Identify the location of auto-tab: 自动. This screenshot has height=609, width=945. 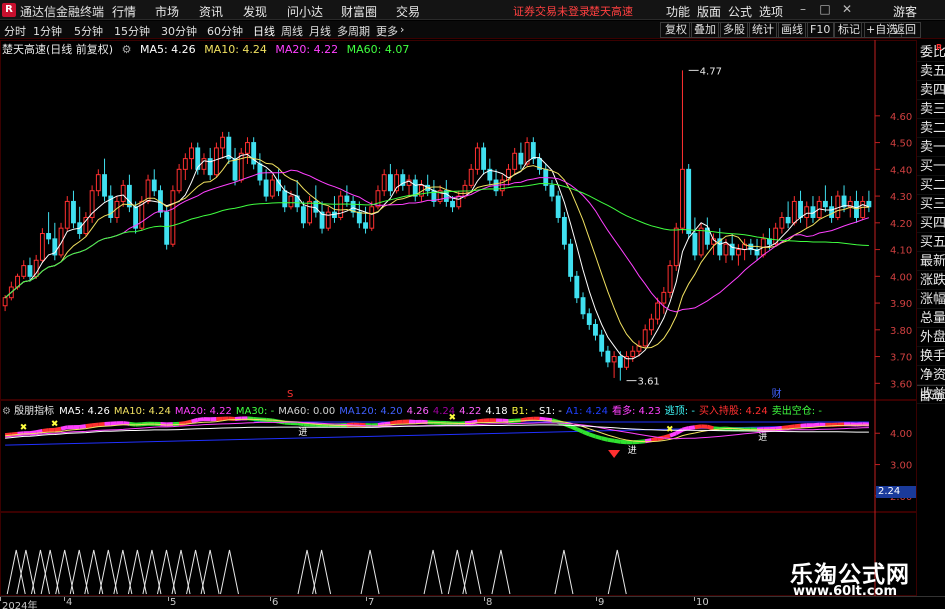
(931, 395).